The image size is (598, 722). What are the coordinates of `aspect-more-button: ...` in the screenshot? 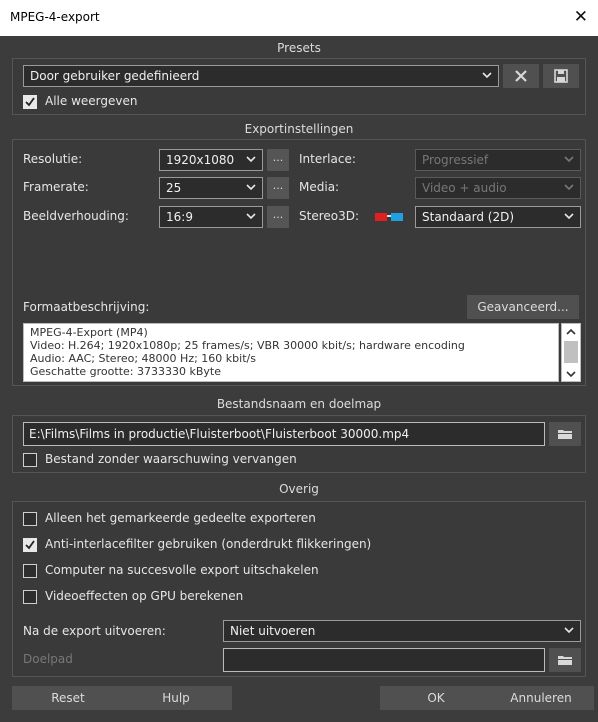 It's located at (278, 217).